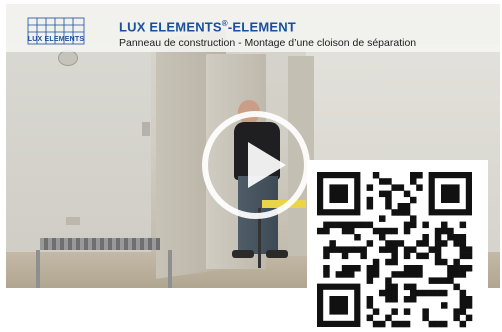 The width and height of the screenshot is (502, 332). I want to click on video-scene-person, so click(243, 254).